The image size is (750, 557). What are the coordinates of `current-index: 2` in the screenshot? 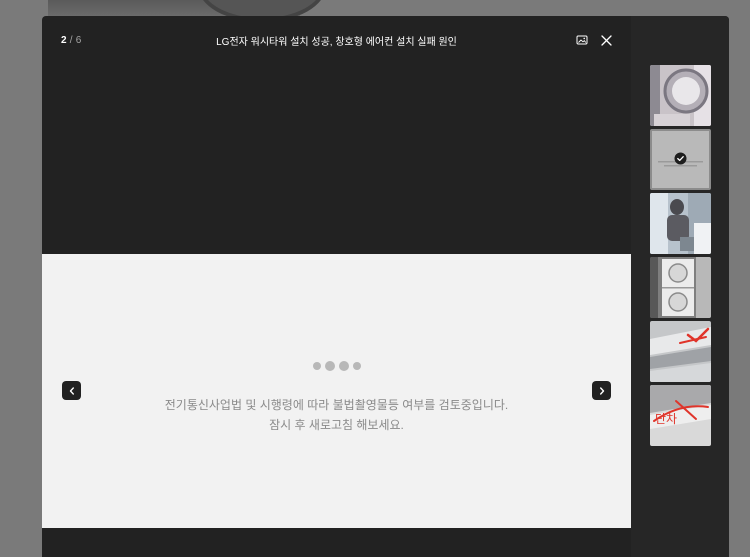 It's located at (64, 40).